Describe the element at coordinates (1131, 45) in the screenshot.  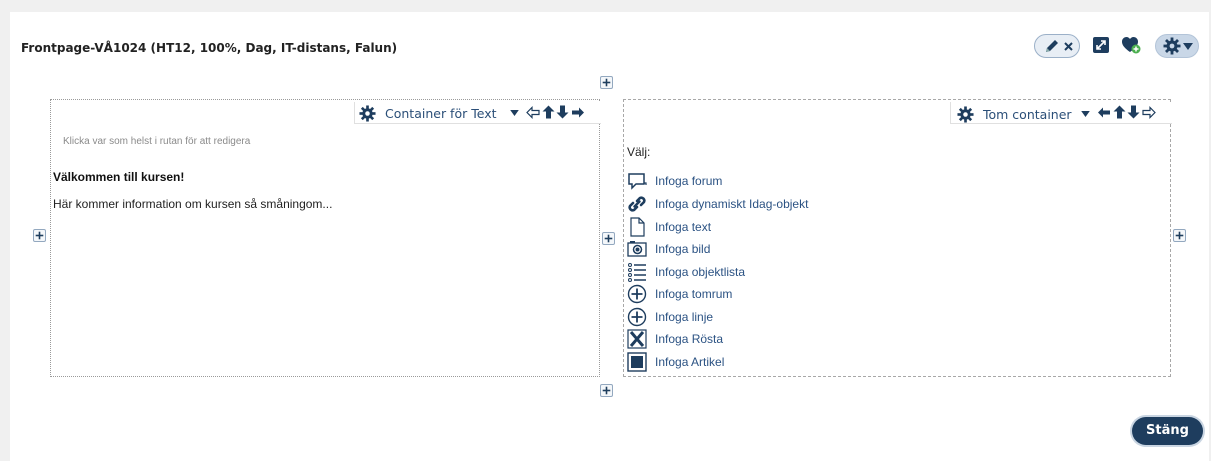
I see `heart-add-icon` at that location.